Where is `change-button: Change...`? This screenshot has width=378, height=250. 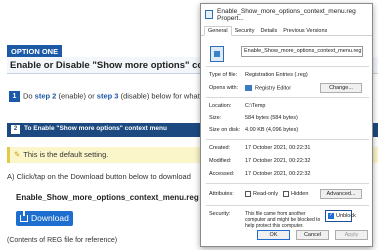 change-button: Change... is located at coordinates (341, 88).